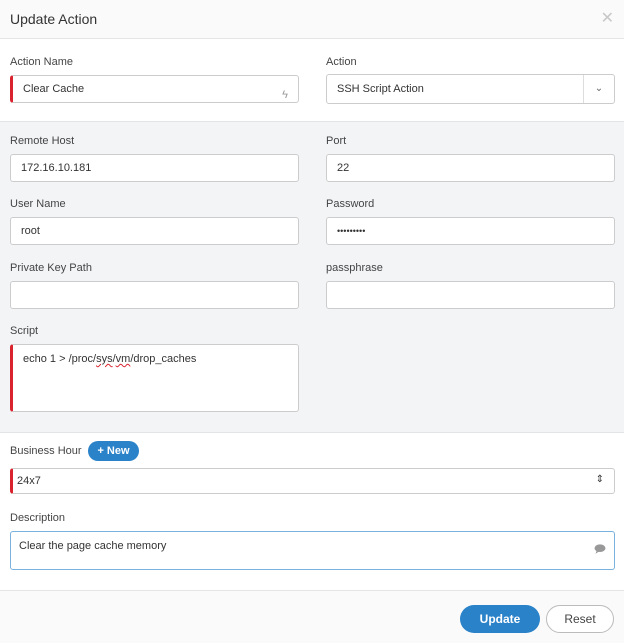 The width and height of the screenshot is (624, 643). What do you see at coordinates (30, 231) in the screenshot?
I see `user-name-value: root` at bounding box center [30, 231].